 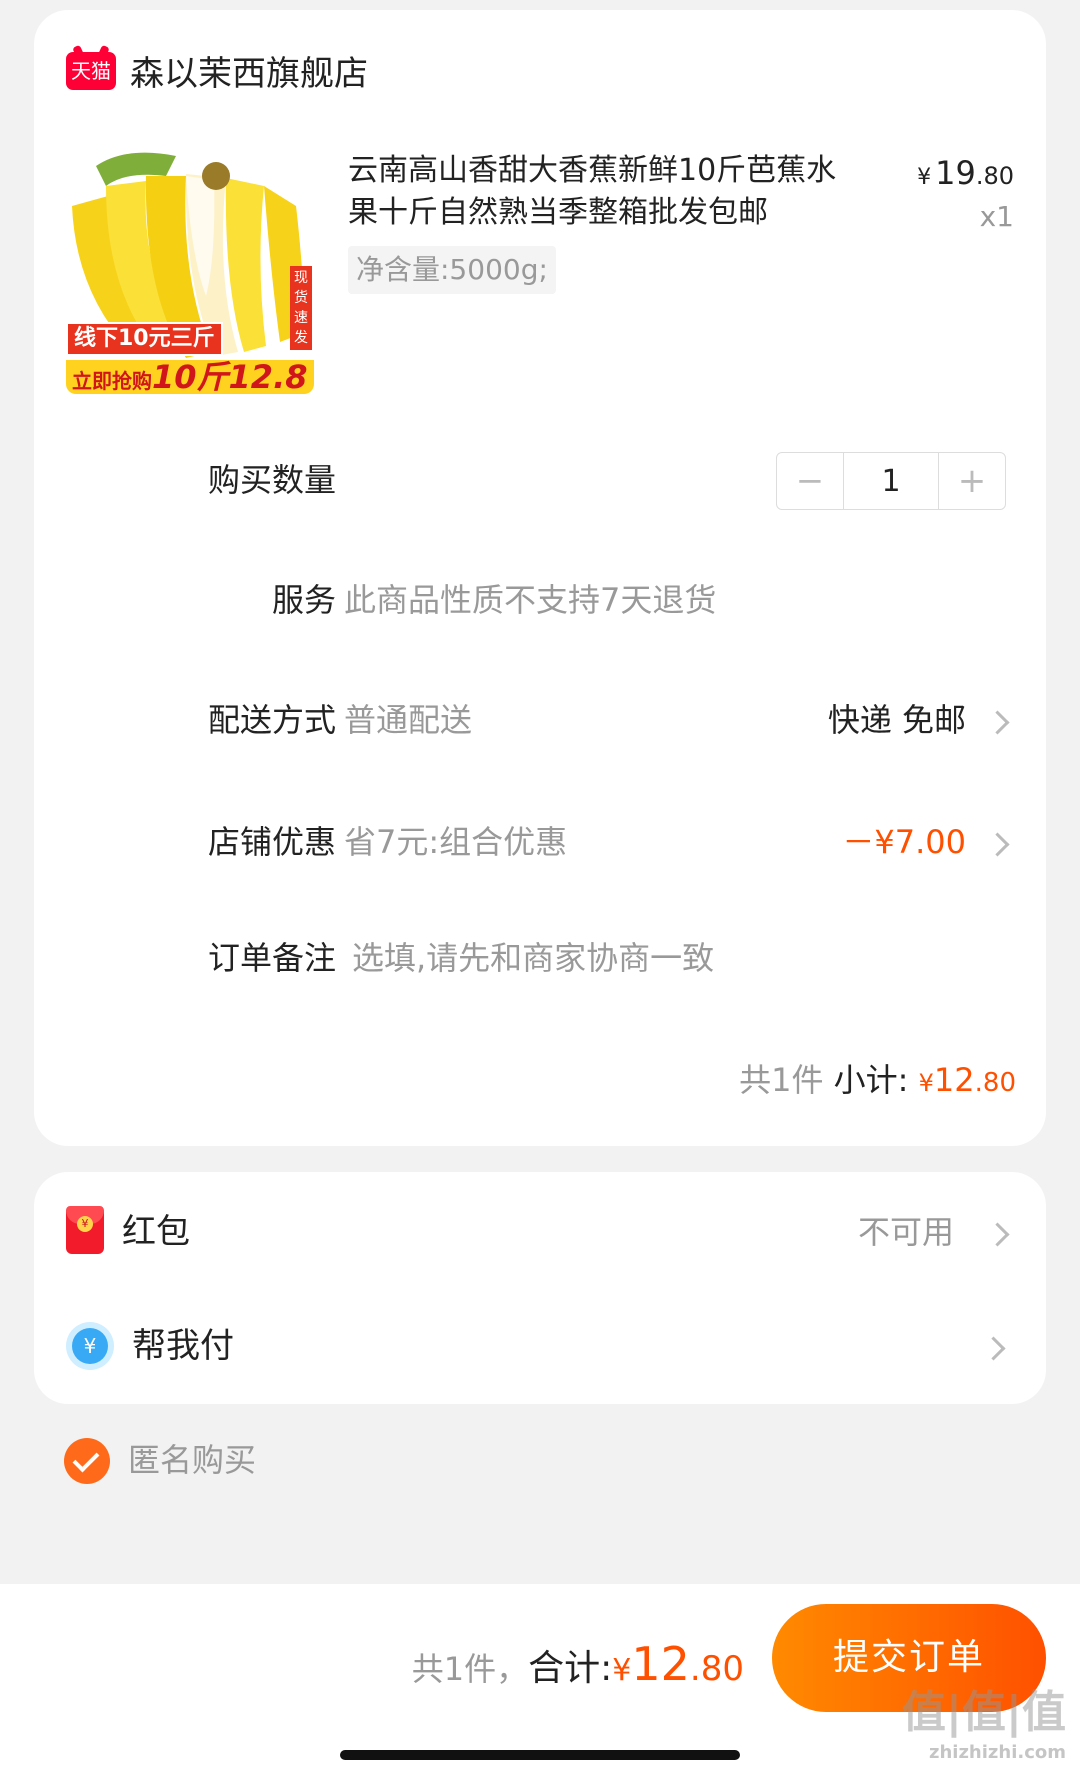 I want to click on total-amount: ¥12.80, so click(x=678, y=1664).